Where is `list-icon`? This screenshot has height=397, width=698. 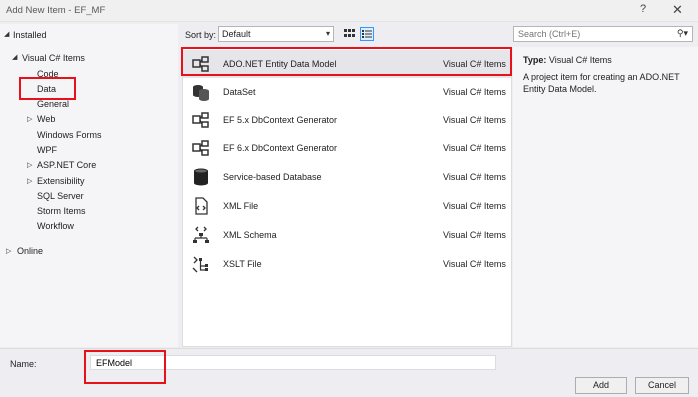 list-icon is located at coordinates (367, 34).